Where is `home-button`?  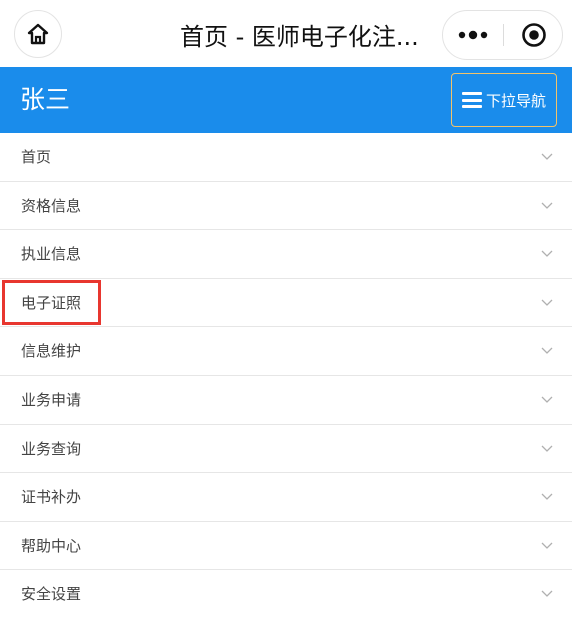
home-button is located at coordinates (38, 34).